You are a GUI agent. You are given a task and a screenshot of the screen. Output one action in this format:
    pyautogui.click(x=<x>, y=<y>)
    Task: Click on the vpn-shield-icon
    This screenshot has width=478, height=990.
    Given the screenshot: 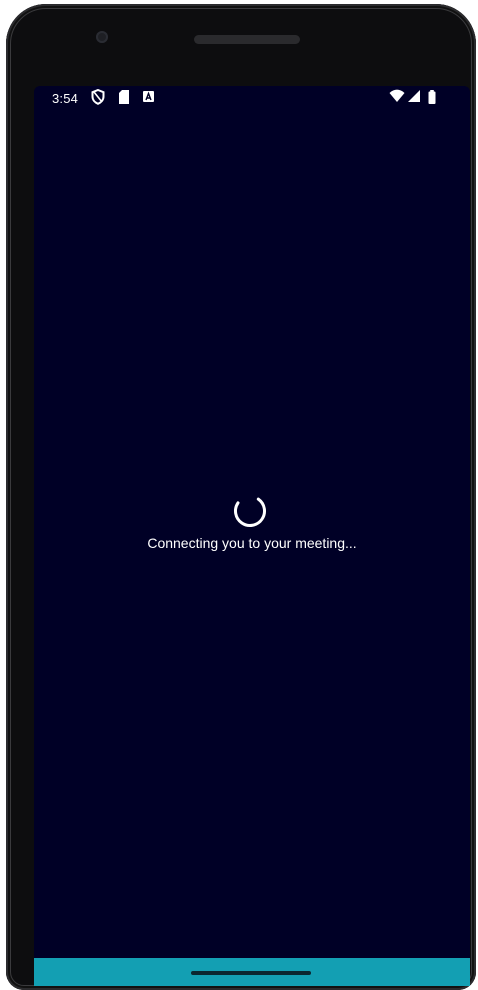 What is the action you would take?
    pyautogui.click(x=98, y=97)
    